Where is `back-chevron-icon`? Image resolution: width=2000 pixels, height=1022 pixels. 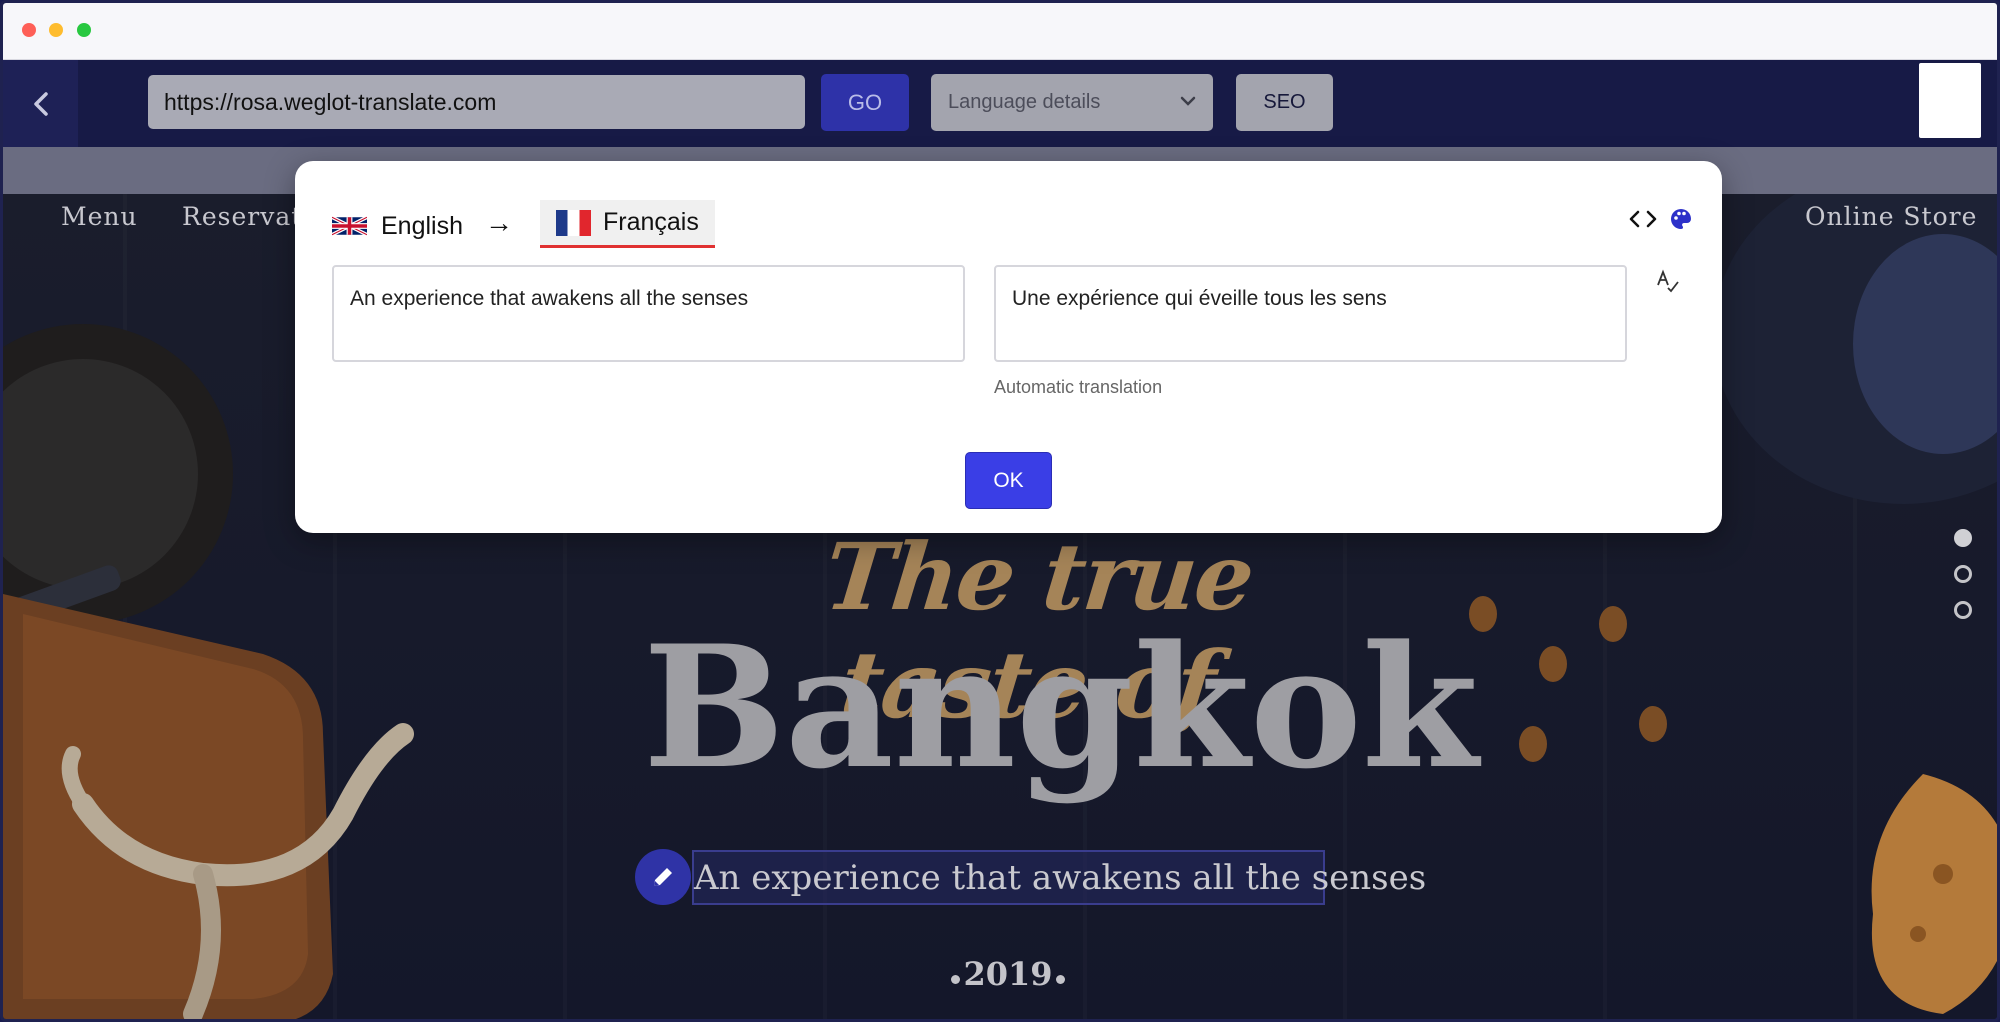
back-chevron-icon is located at coordinates (40, 103).